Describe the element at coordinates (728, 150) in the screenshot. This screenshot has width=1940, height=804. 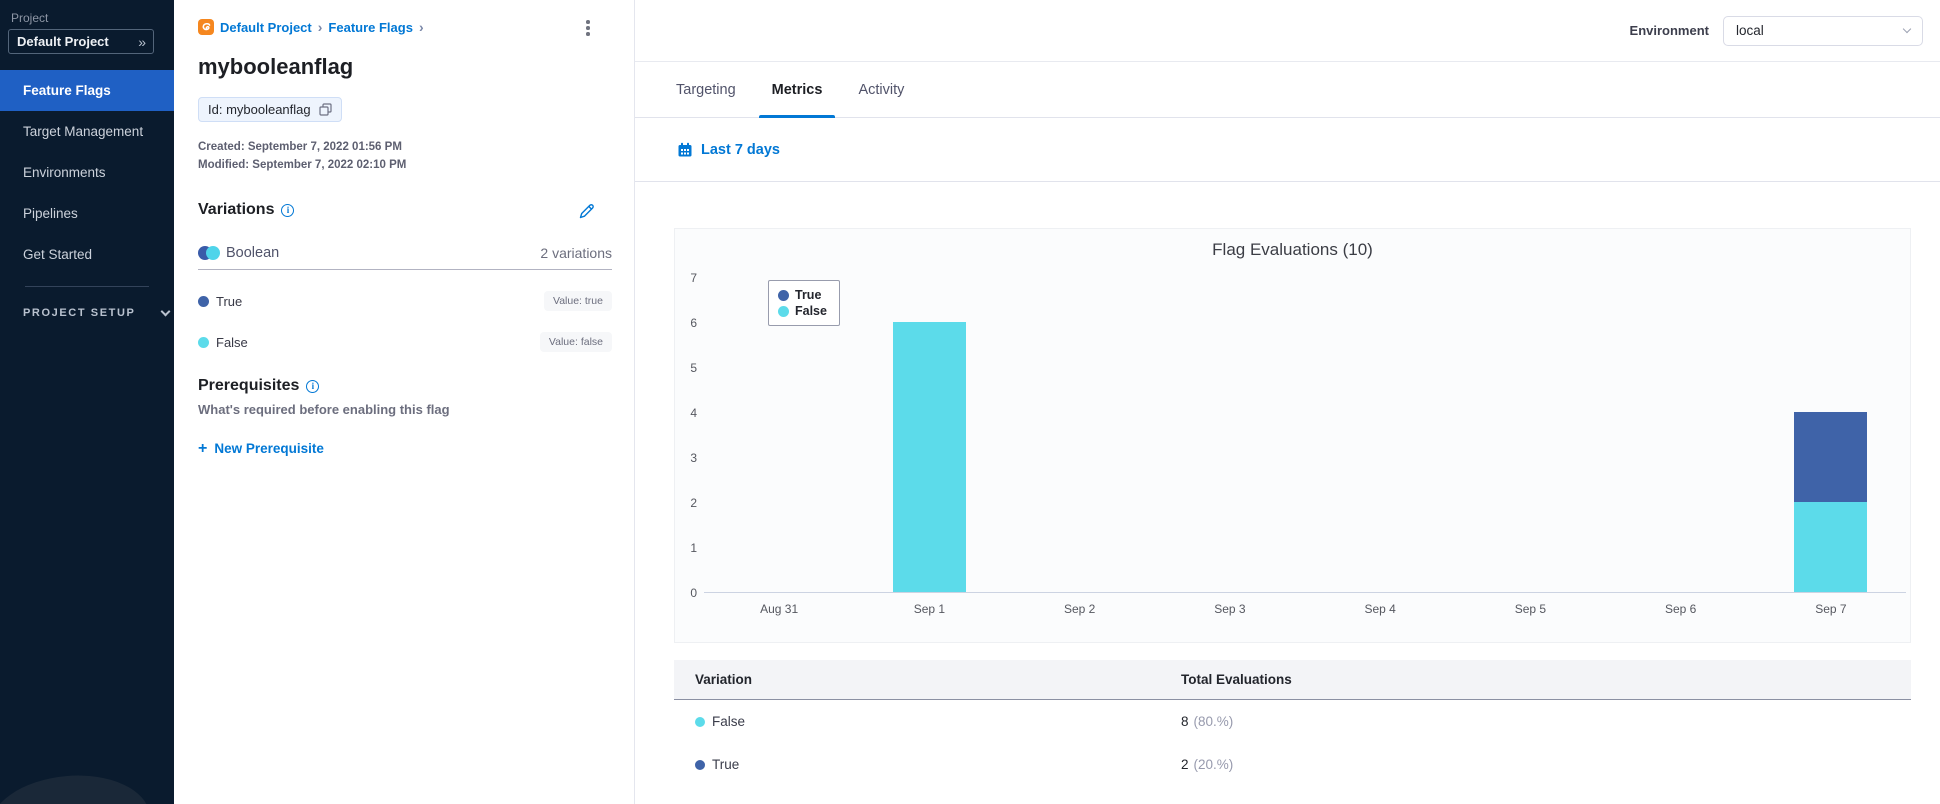
I see `date-range-button: Last 7 days` at that location.